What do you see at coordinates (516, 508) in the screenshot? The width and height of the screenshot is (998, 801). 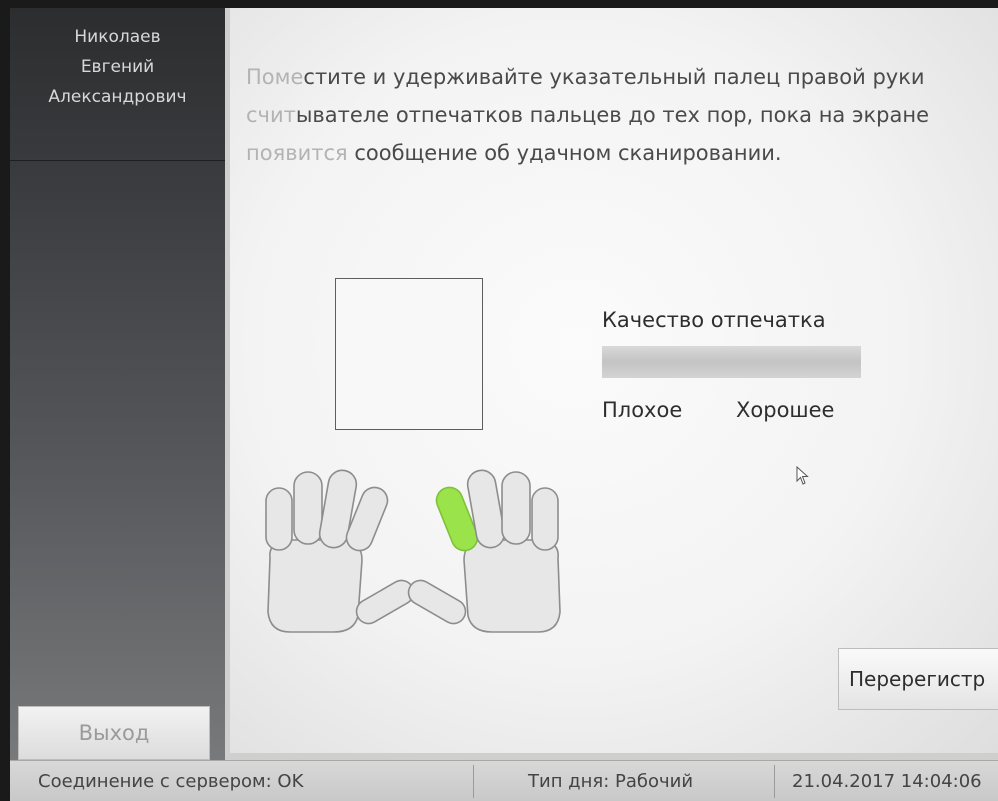 I see `right-finger-ring` at bounding box center [516, 508].